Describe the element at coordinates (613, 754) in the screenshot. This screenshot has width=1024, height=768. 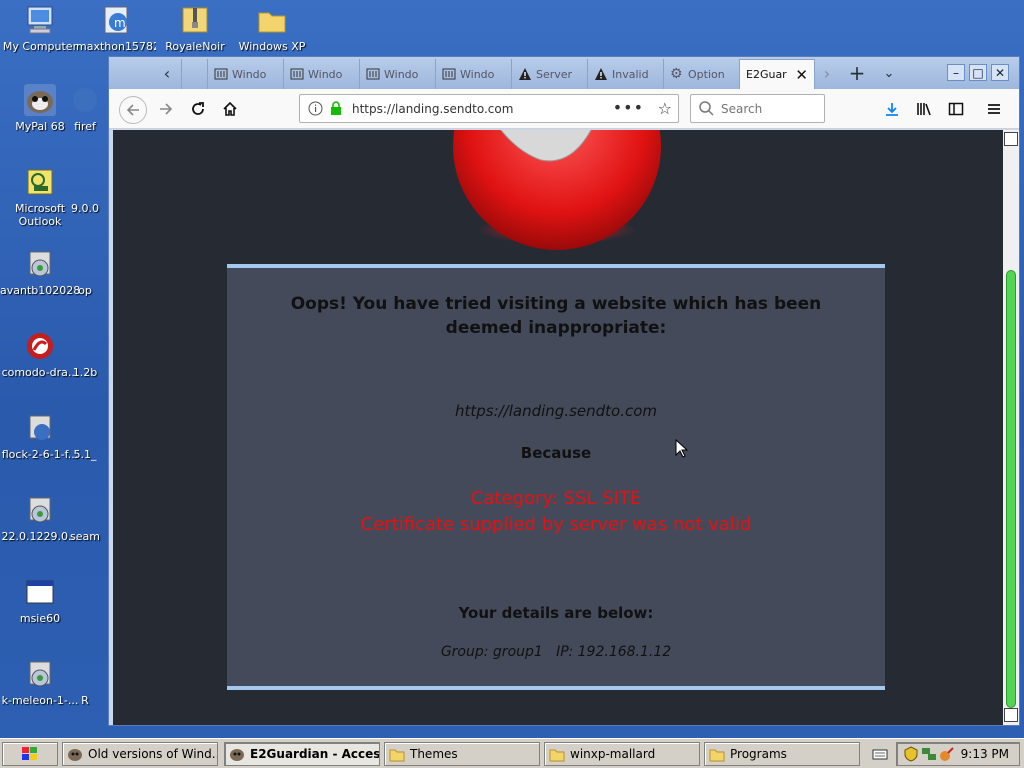
I see `taskbar-item-label: winxp-mallard` at that location.